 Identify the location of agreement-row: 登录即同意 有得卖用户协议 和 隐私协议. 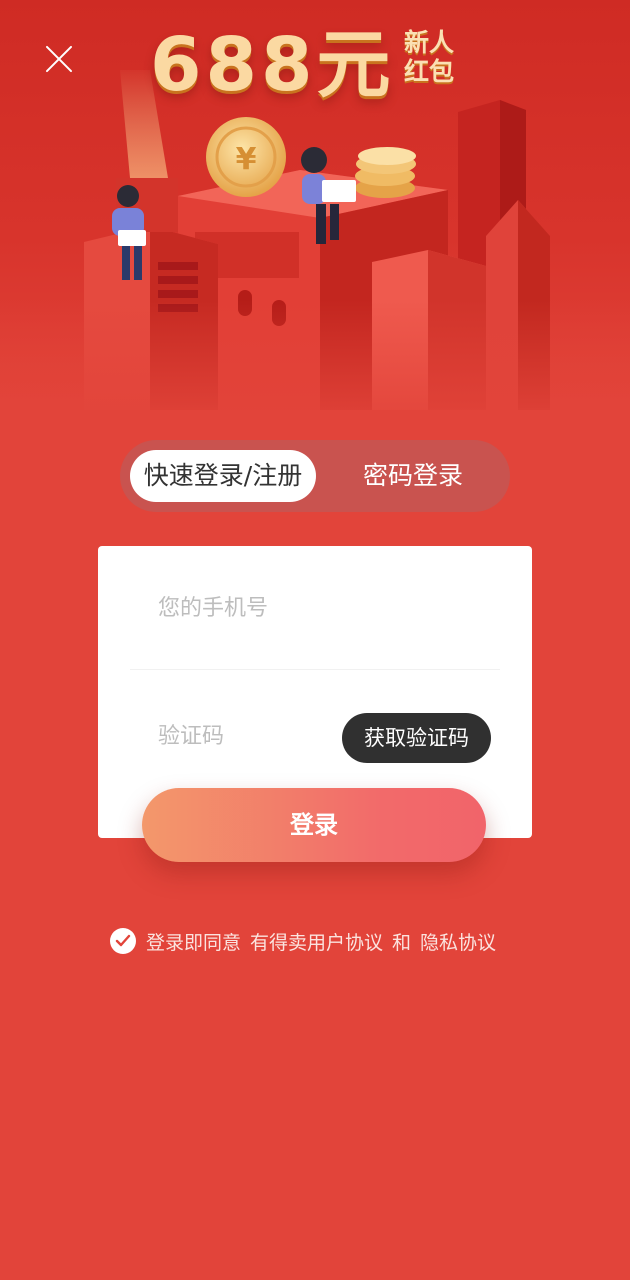
(303, 941).